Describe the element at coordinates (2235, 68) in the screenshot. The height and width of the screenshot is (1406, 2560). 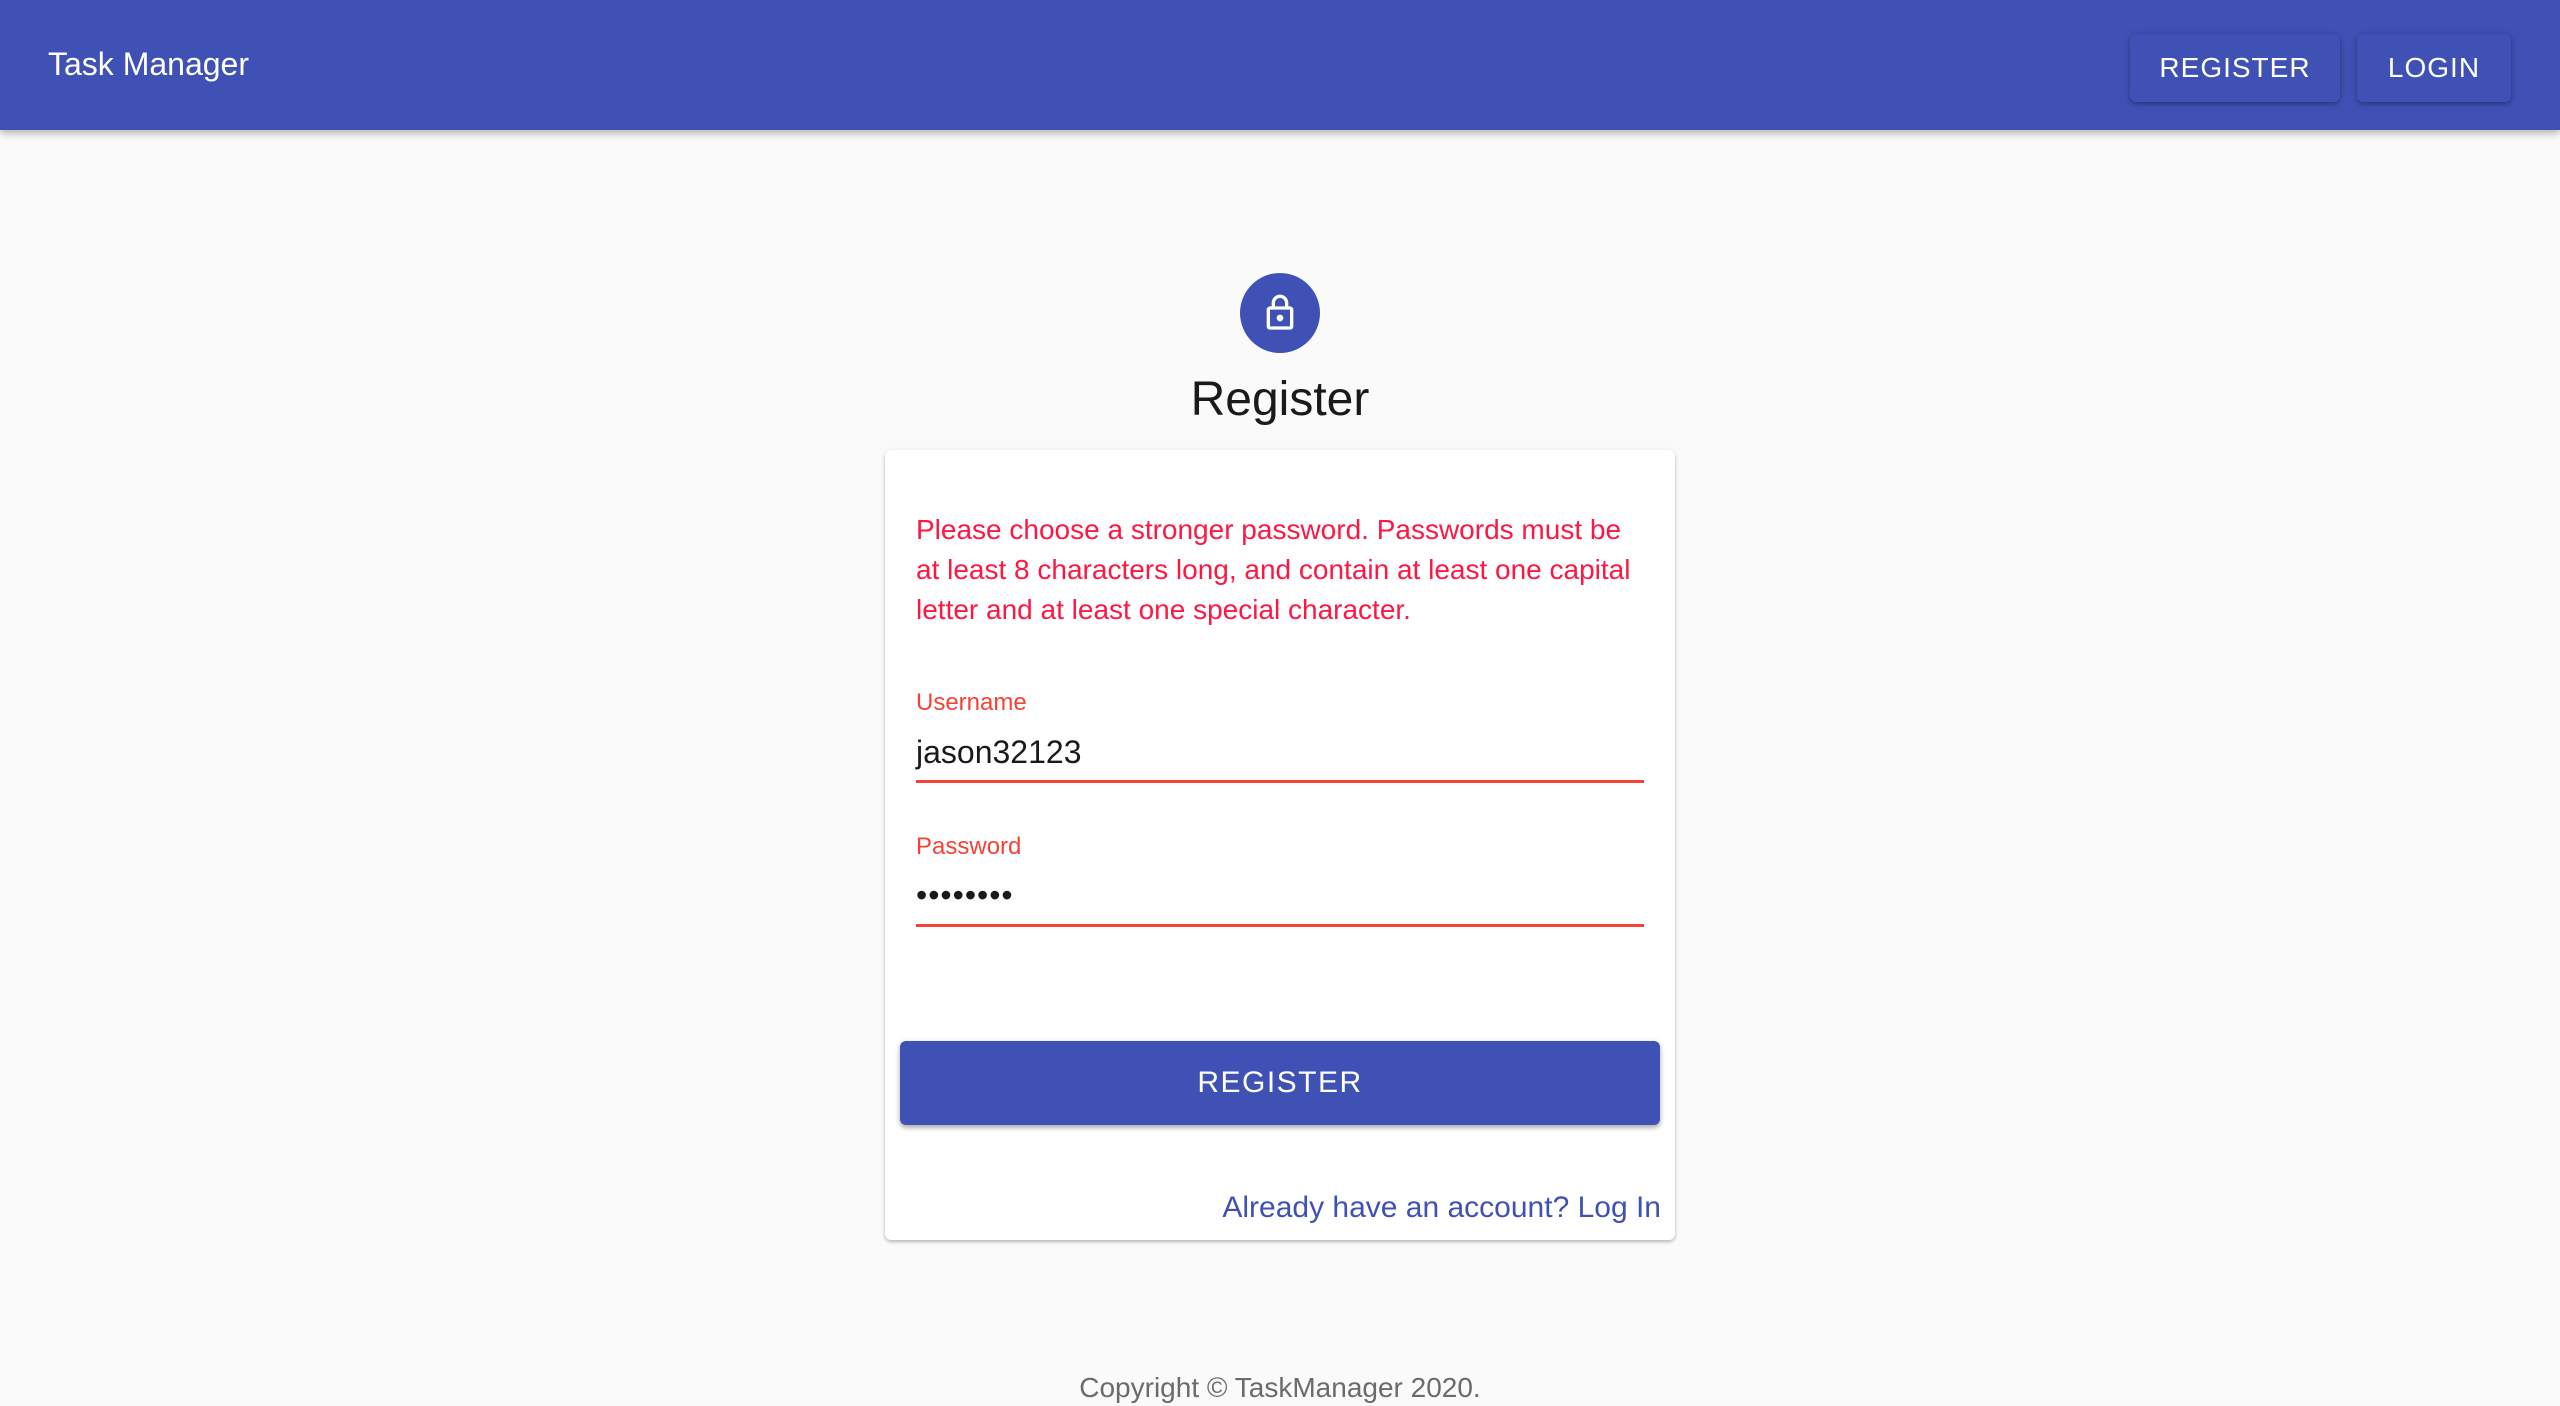
I see `nav-register-button: REGISTER` at that location.